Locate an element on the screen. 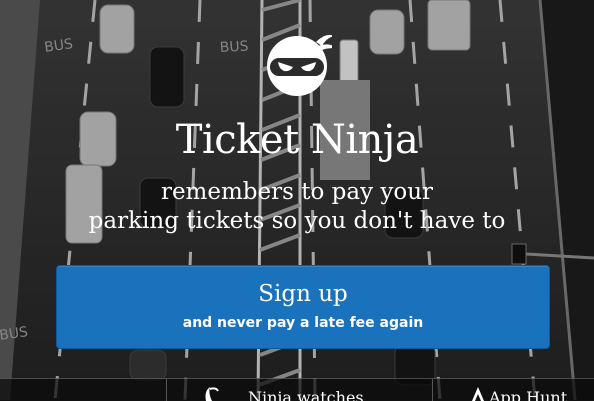 This screenshot has width=594, height=401. bottom-bar: Ninja watches App Hunt is located at coordinates (297, 389).